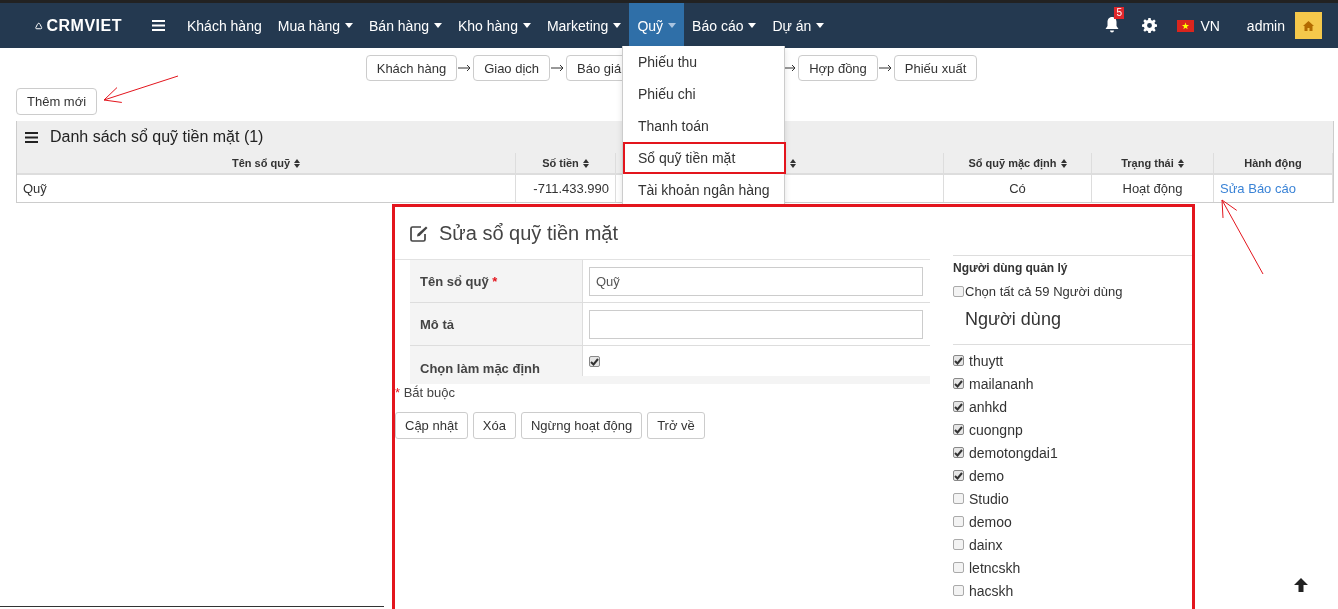 Image resolution: width=1338 pixels, height=609 pixels. What do you see at coordinates (935, 68) in the screenshot?
I see `flow-step-button: Phiếu xuất` at bounding box center [935, 68].